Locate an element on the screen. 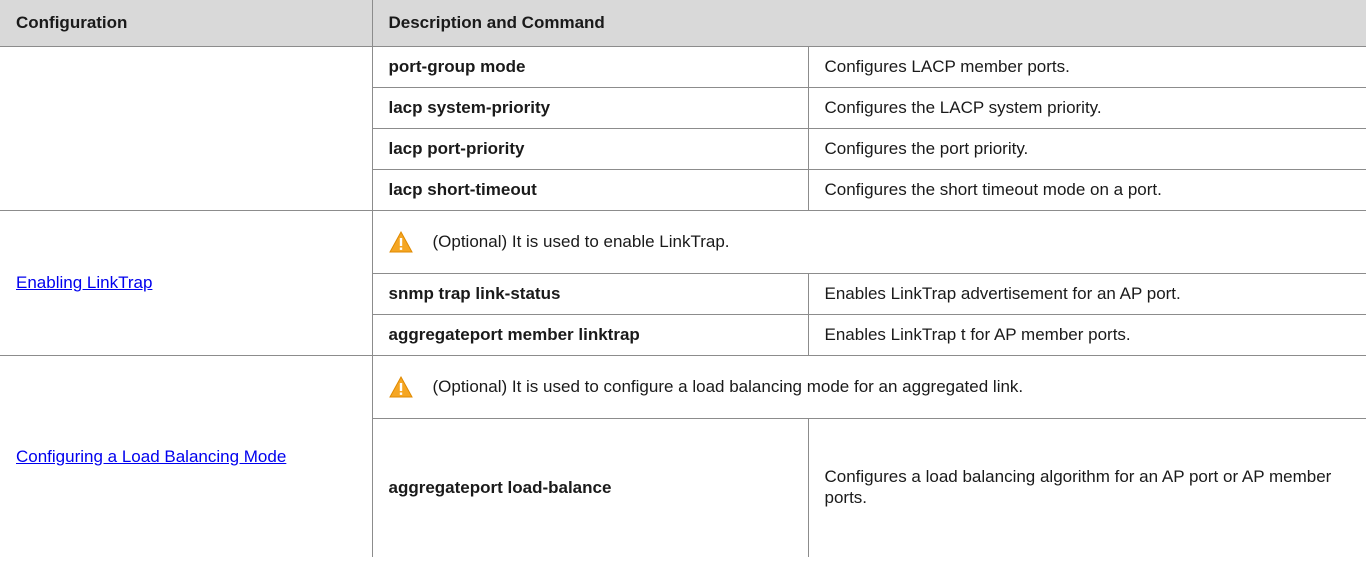 The width and height of the screenshot is (1366, 588). command-cell: snmp trap link-status is located at coordinates (590, 294).